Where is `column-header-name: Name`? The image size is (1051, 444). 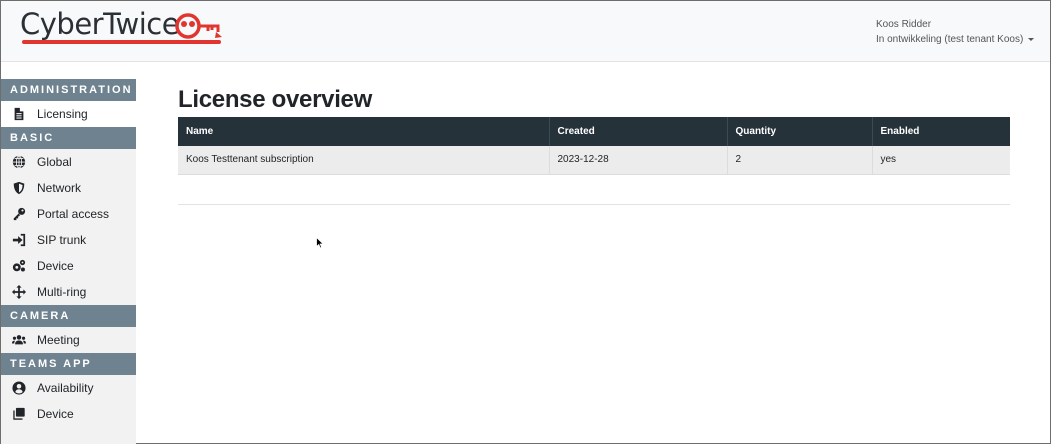
column-header-name: Name is located at coordinates (364, 131).